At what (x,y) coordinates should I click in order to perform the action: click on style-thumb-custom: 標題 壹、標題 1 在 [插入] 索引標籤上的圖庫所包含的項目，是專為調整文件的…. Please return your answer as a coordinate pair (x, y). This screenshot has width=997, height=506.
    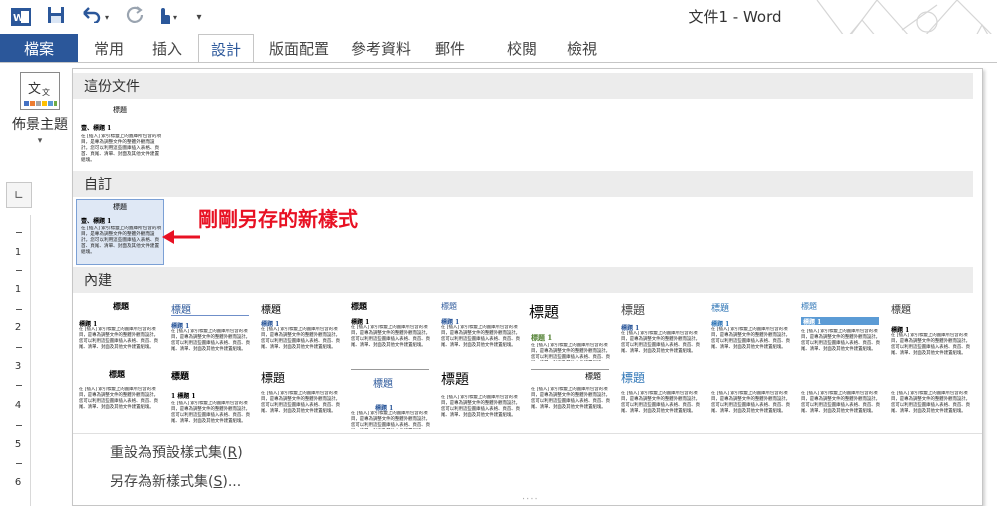
    Looking at the image, I should click on (120, 232).